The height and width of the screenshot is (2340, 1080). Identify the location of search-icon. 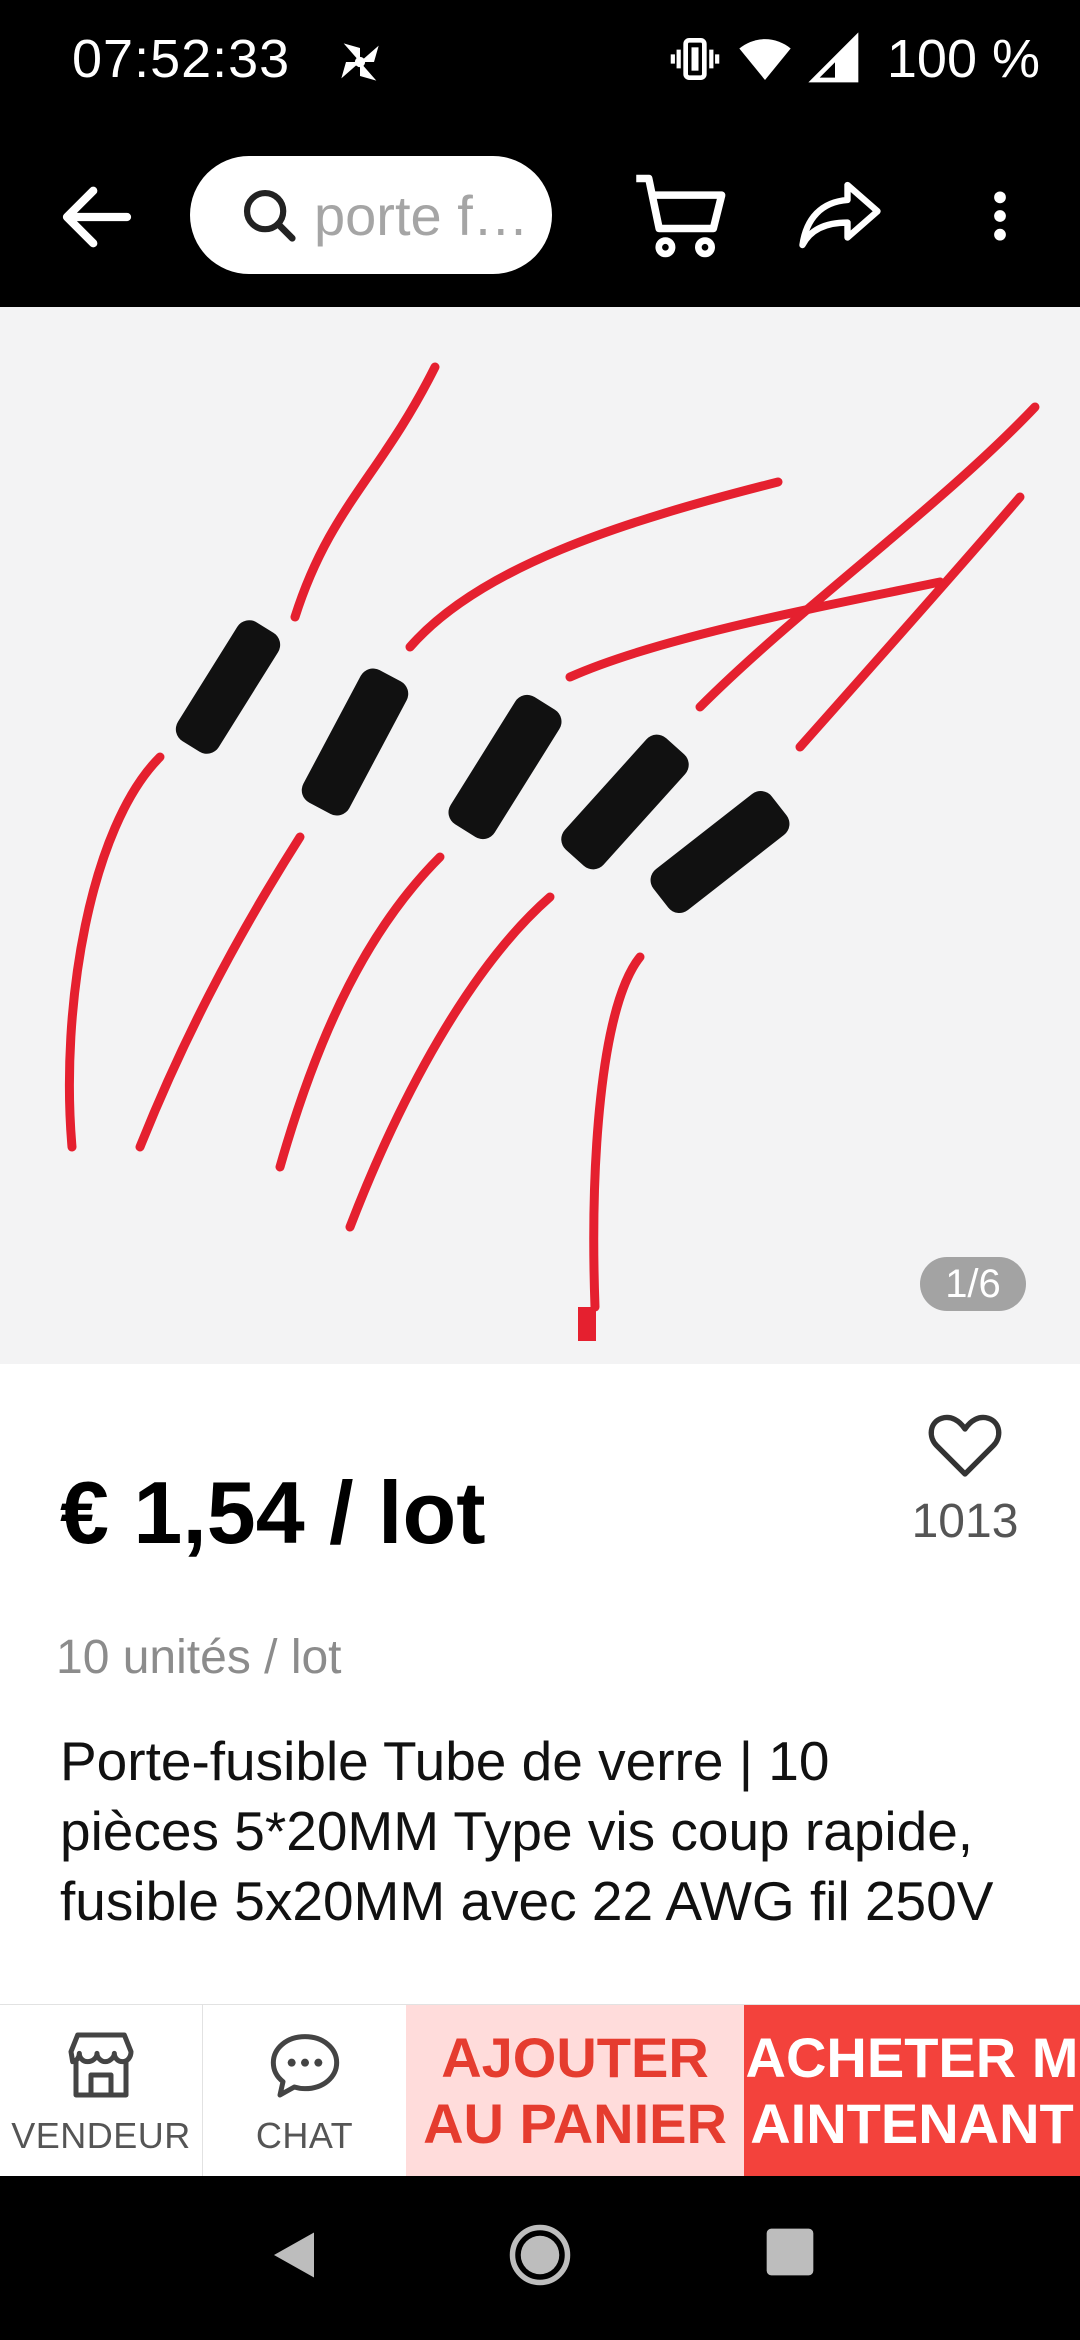
(269, 215).